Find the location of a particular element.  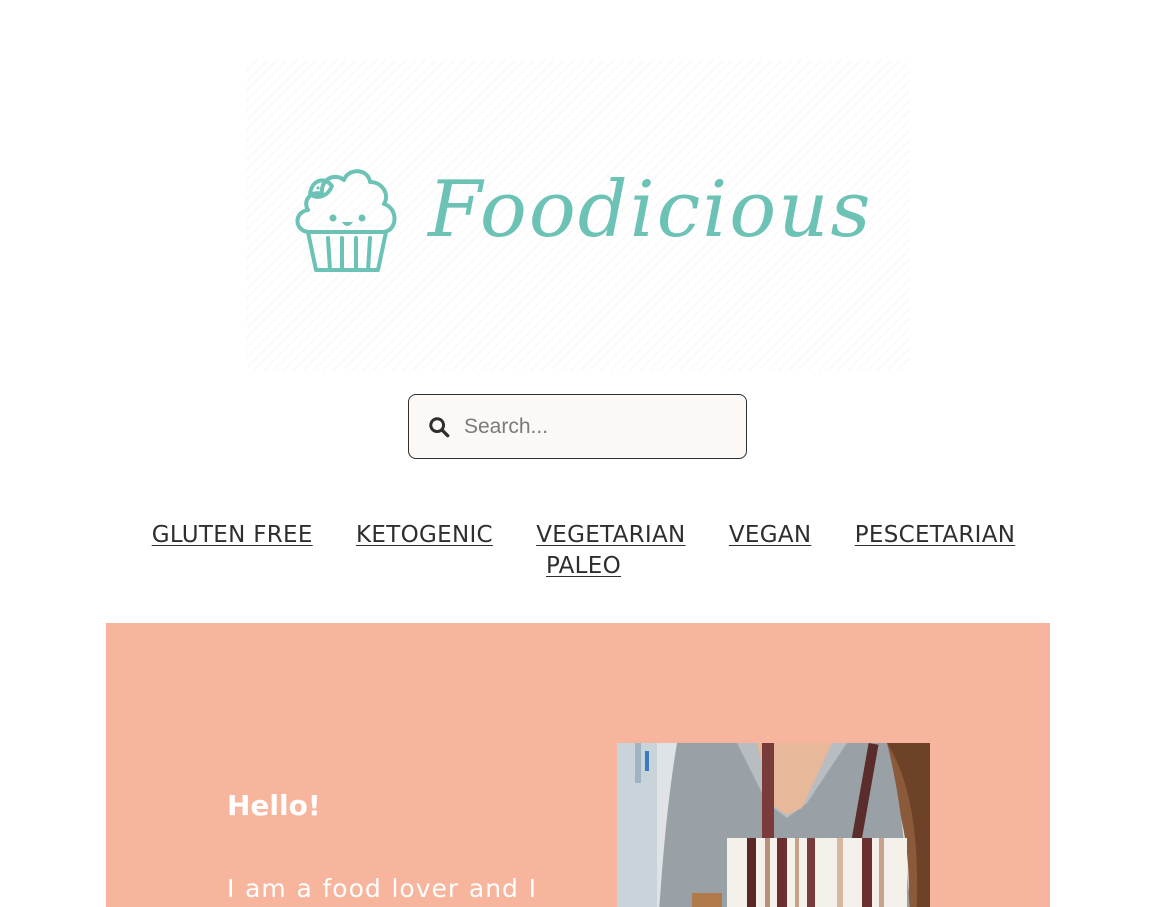

nav-item-vegetarian: VEGETARIAN is located at coordinates (610, 535).